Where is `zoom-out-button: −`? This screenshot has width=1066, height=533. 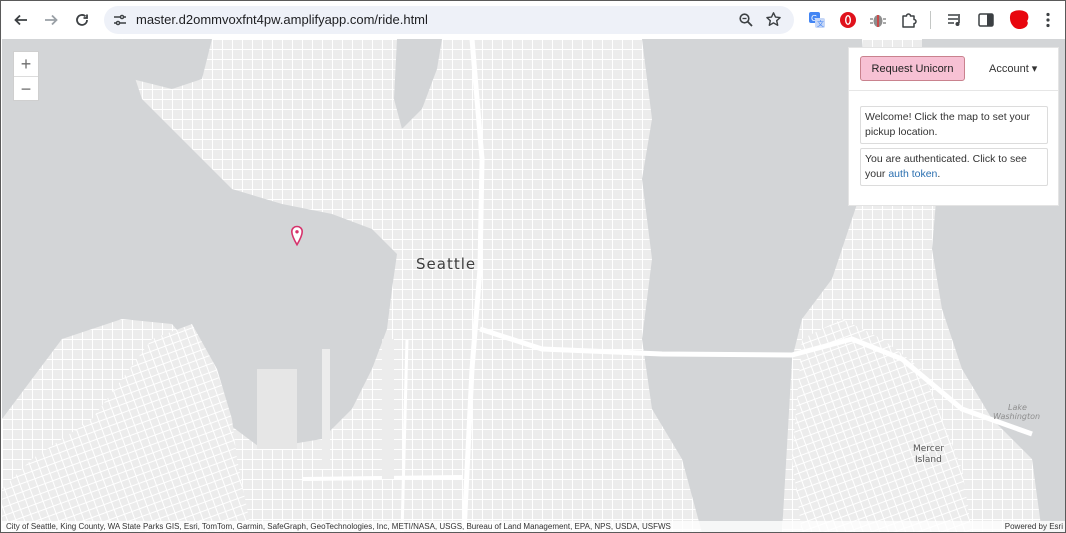
zoom-out-button: − is located at coordinates (26, 89).